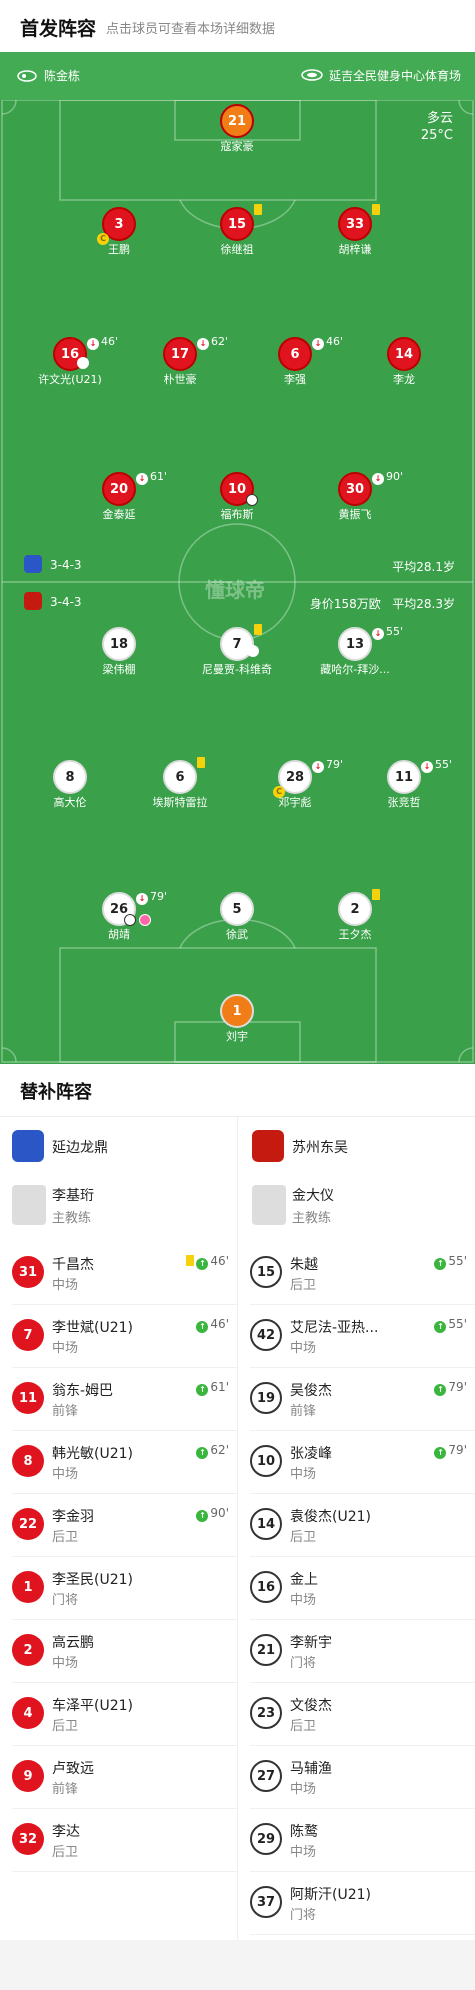 This screenshot has height=1990, width=475. I want to click on home-coach: 李基珩 主教练, so click(122, 1205).